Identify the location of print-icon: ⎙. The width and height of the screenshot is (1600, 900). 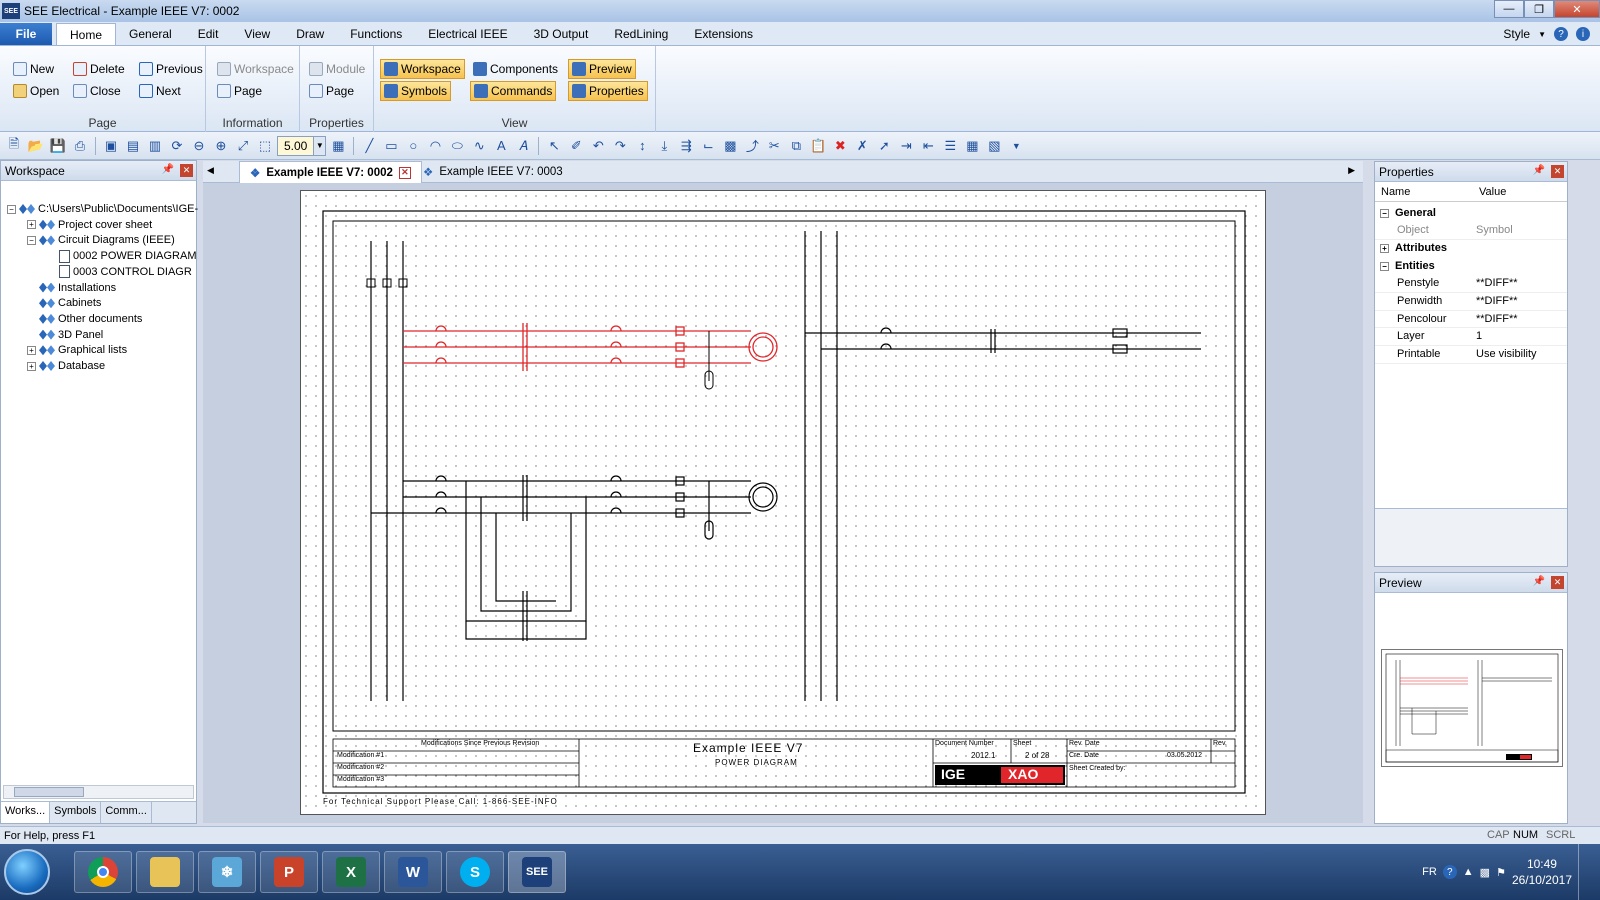
(80, 146).